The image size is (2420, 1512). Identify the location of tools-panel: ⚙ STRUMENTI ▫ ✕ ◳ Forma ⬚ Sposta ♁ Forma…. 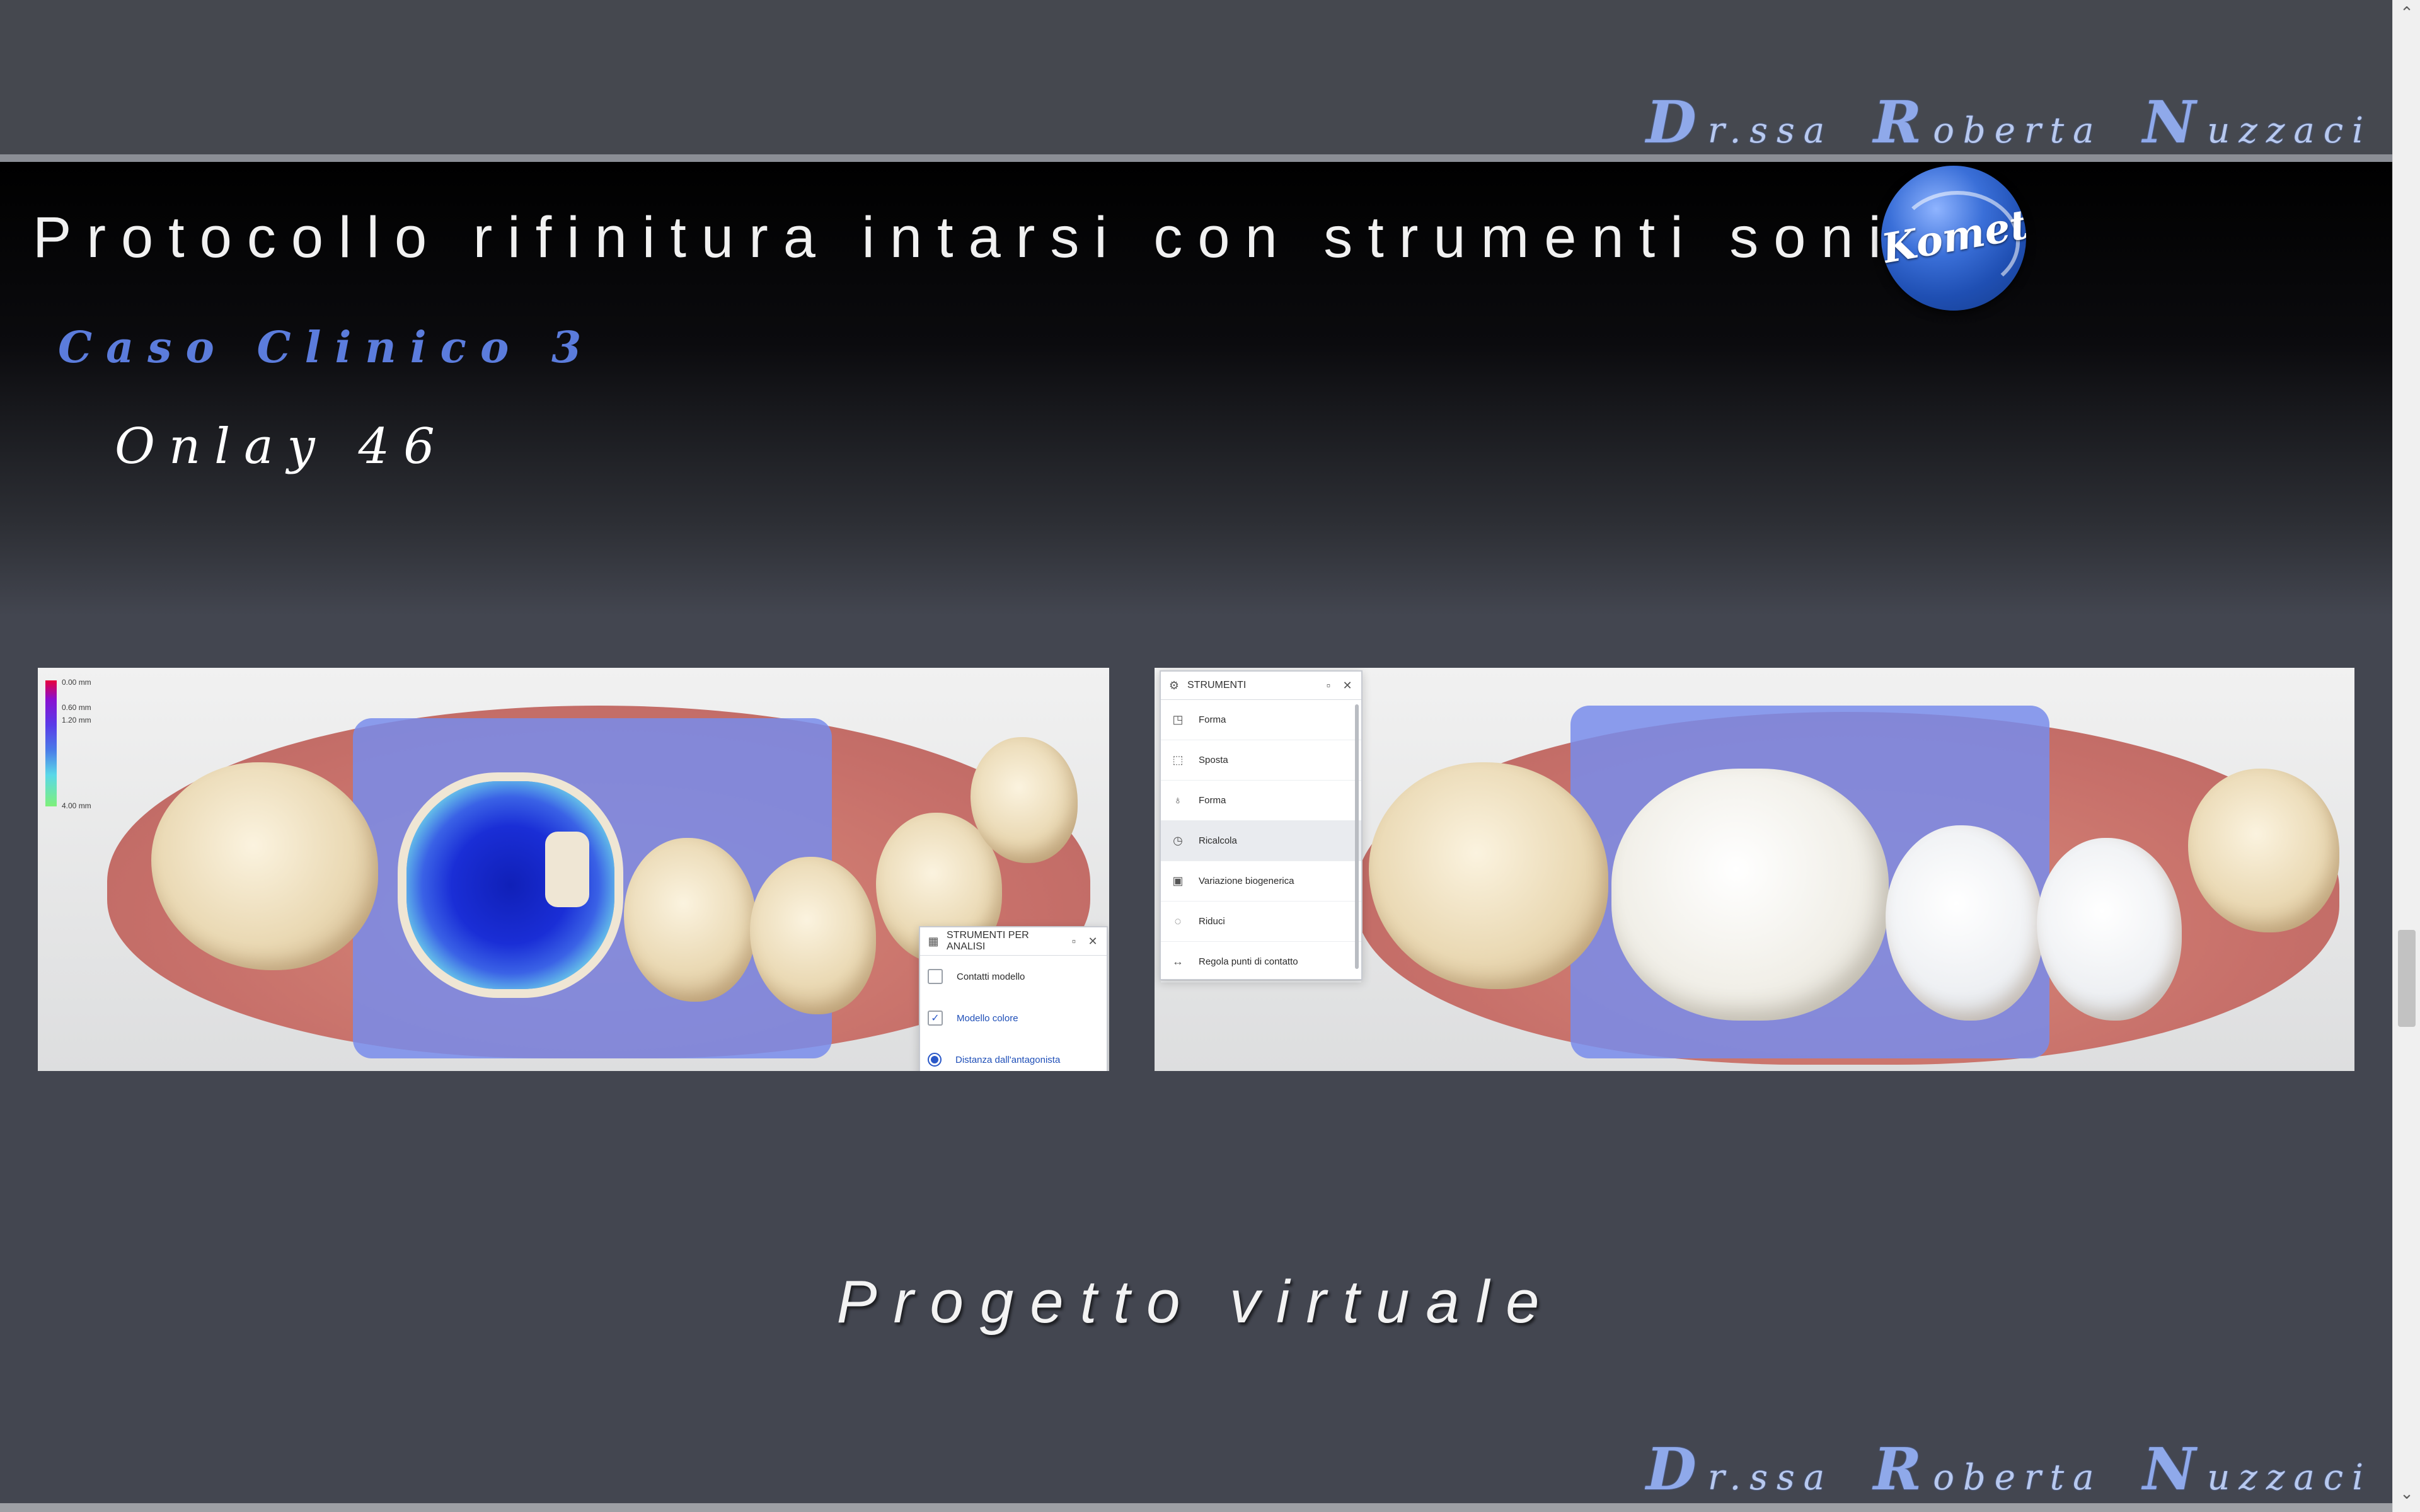
(1262, 826).